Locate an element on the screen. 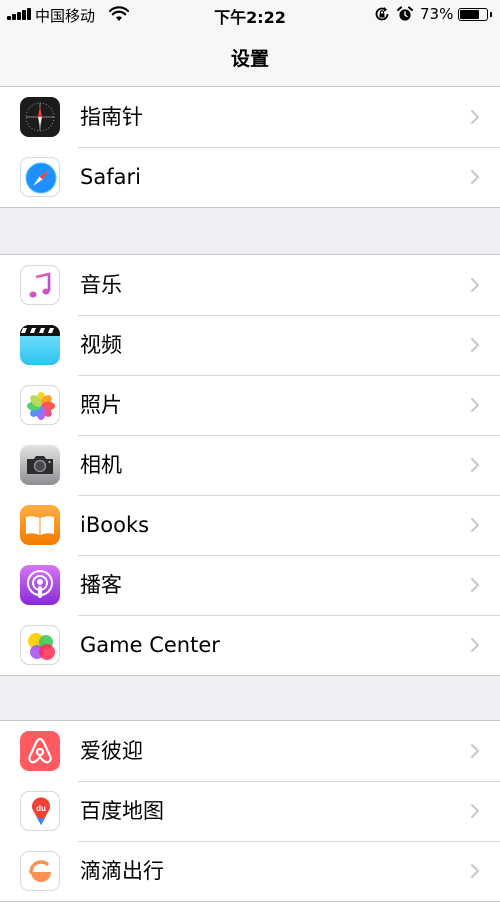 The width and height of the screenshot is (500, 902). row-label: Safari is located at coordinates (110, 177).